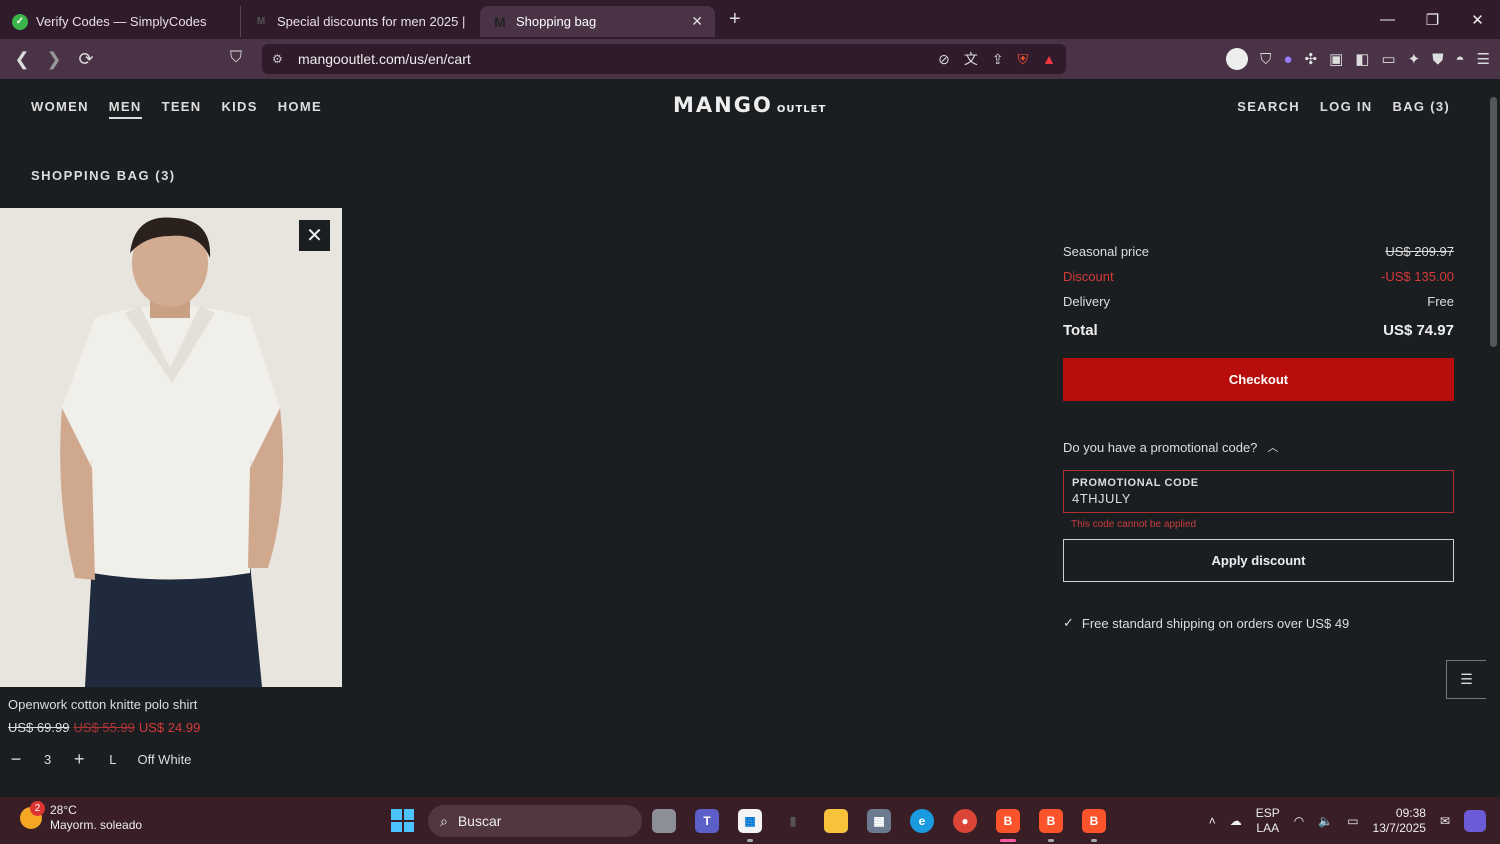 This screenshot has width=1500, height=844. Describe the element at coordinates (1418, 330) in the screenshot. I see `total-value: US$ 74.97` at that location.